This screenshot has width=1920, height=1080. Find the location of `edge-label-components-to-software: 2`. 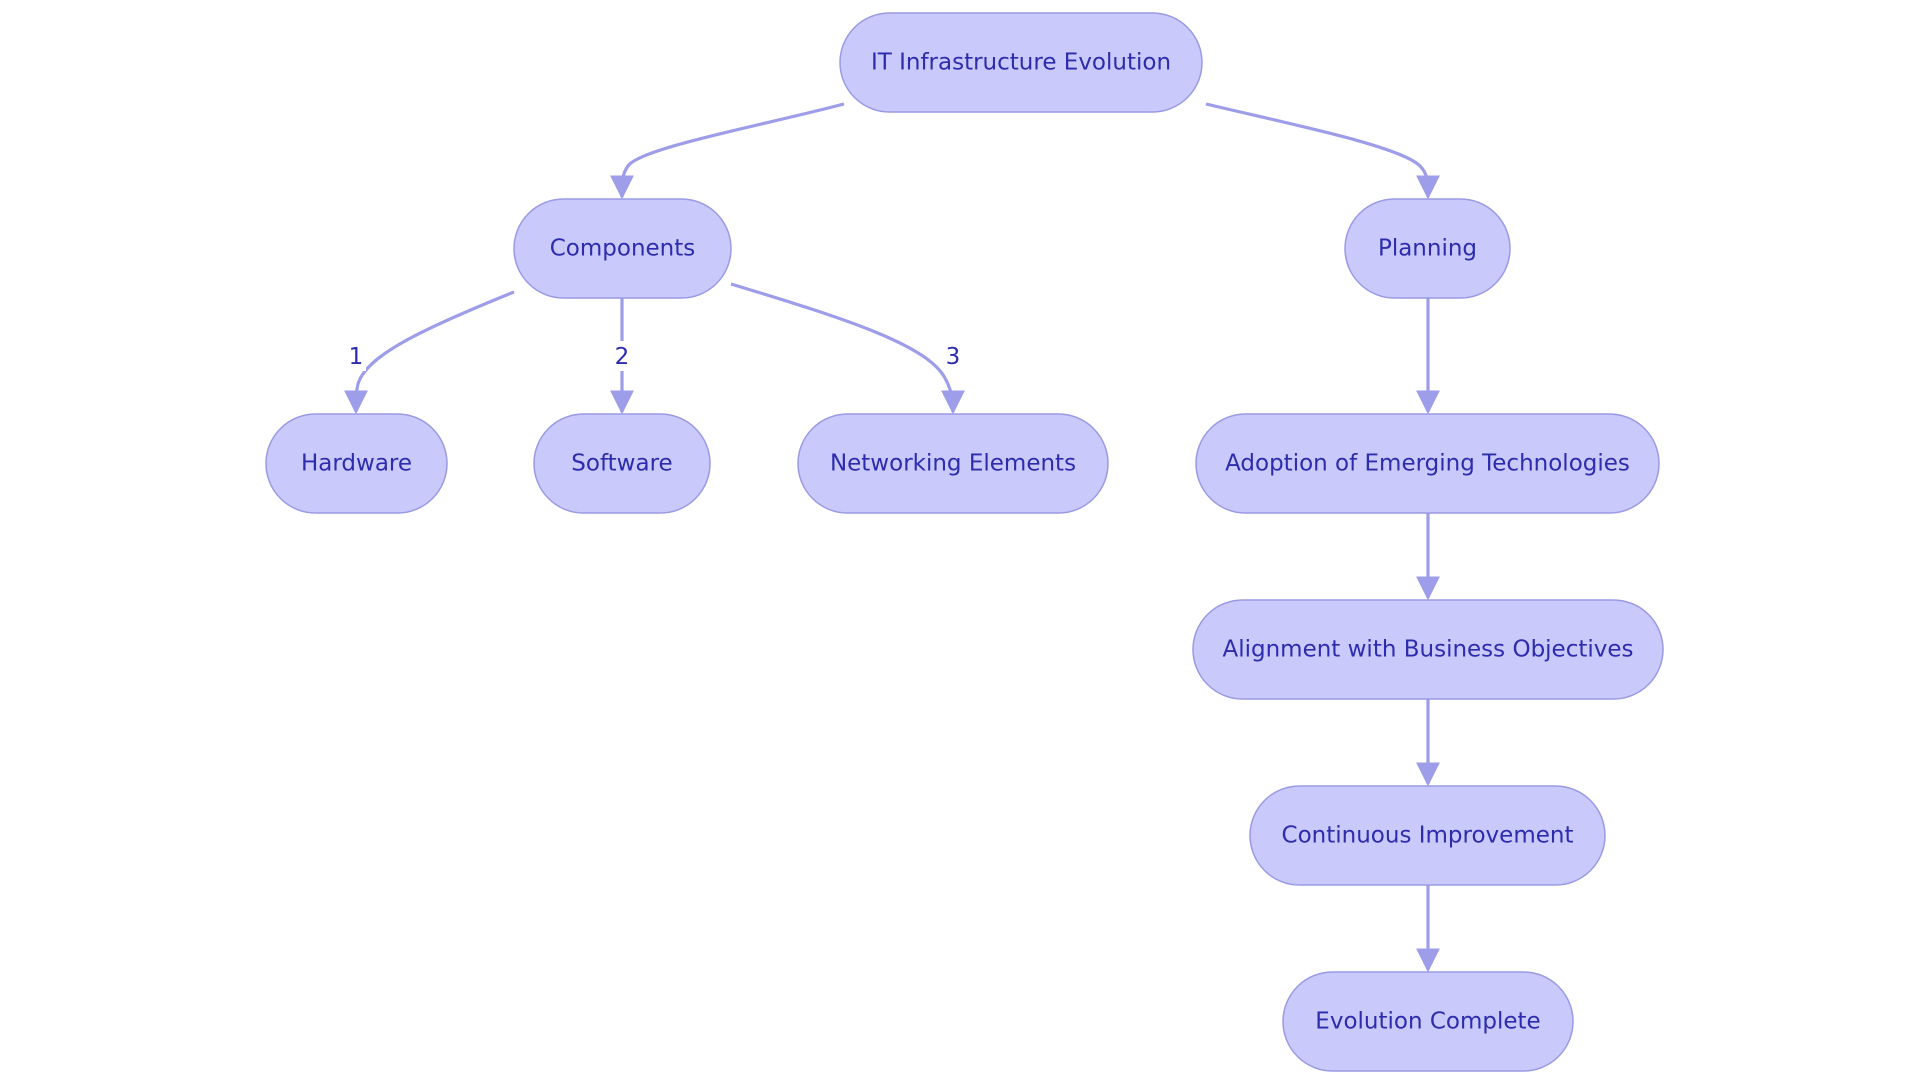

edge-label-components-to-software: 2 is located at coordinates (622, 356).